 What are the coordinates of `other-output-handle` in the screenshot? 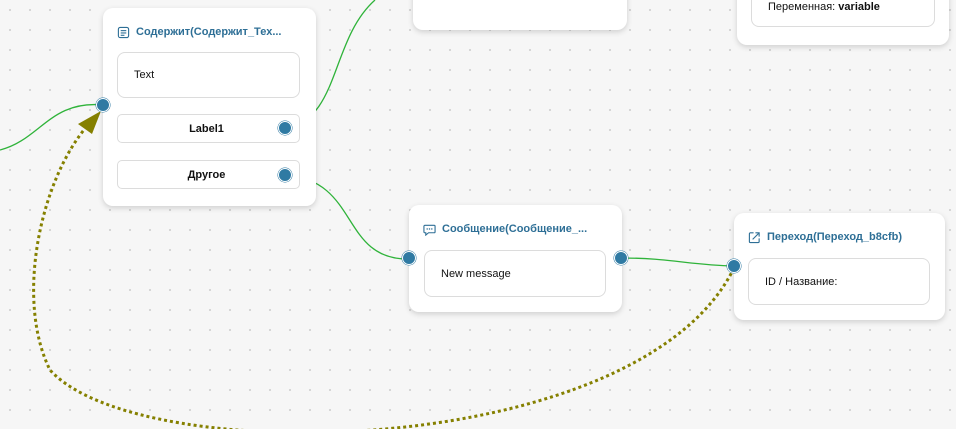 It's located at (285, 175).